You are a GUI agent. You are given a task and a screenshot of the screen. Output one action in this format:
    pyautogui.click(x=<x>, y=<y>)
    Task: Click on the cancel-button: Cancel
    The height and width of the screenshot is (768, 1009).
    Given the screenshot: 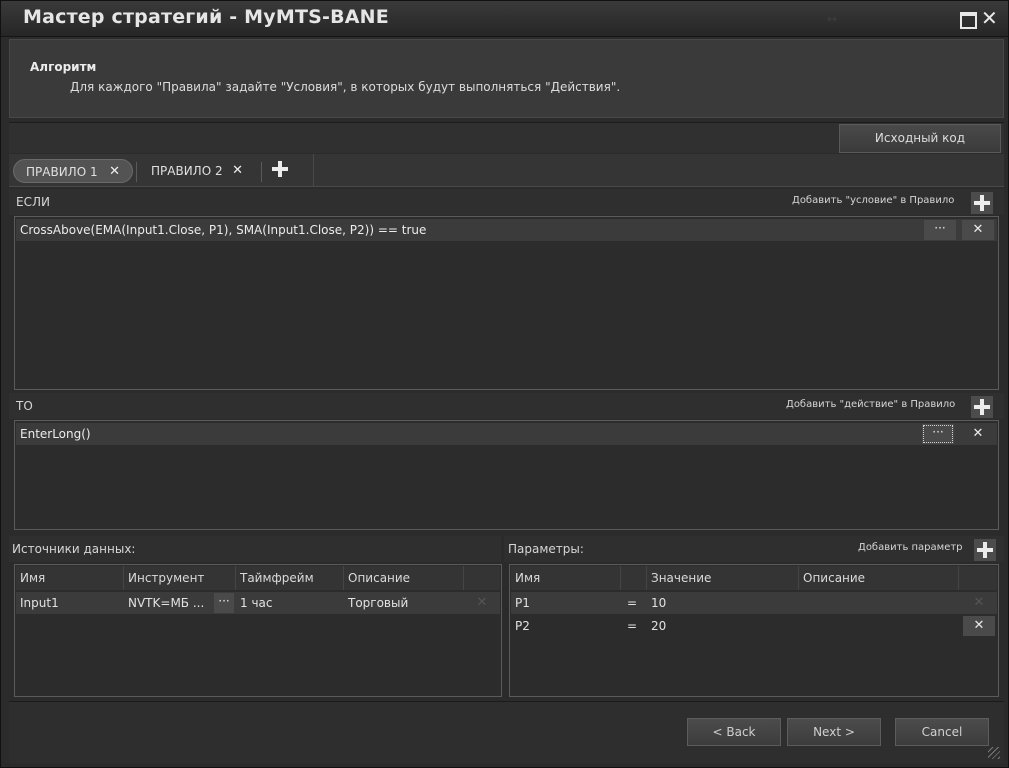 What is the action you would take?
    pyautogui.click(x=942, y=732)
    